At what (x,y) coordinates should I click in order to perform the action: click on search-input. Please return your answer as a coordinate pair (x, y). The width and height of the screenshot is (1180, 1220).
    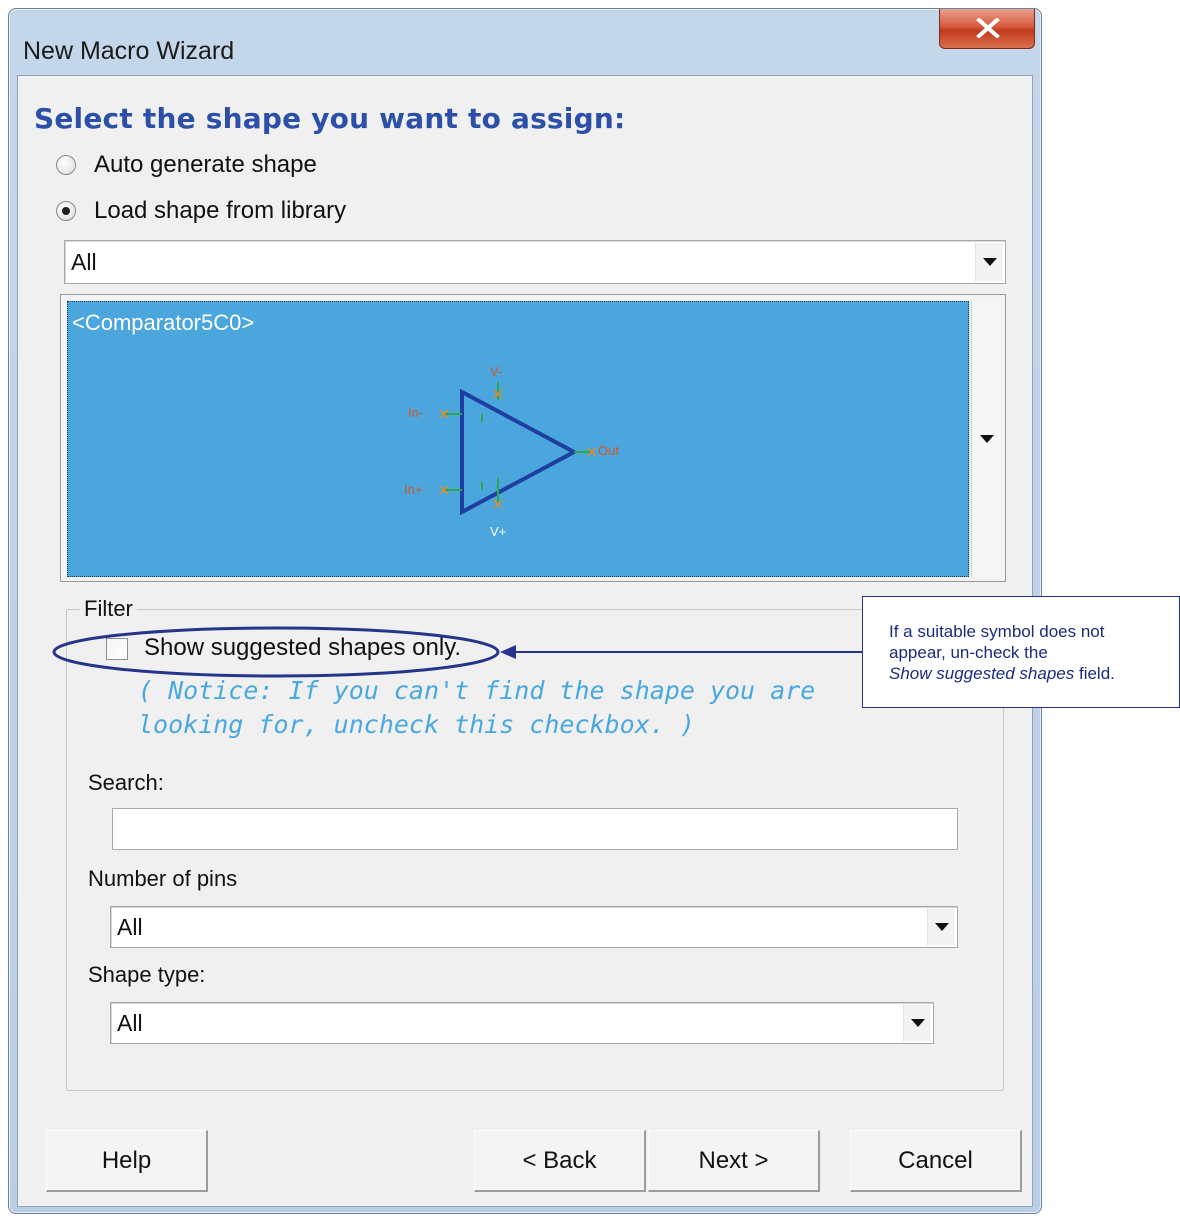
    Looking at the image, I should click on (535, 829).